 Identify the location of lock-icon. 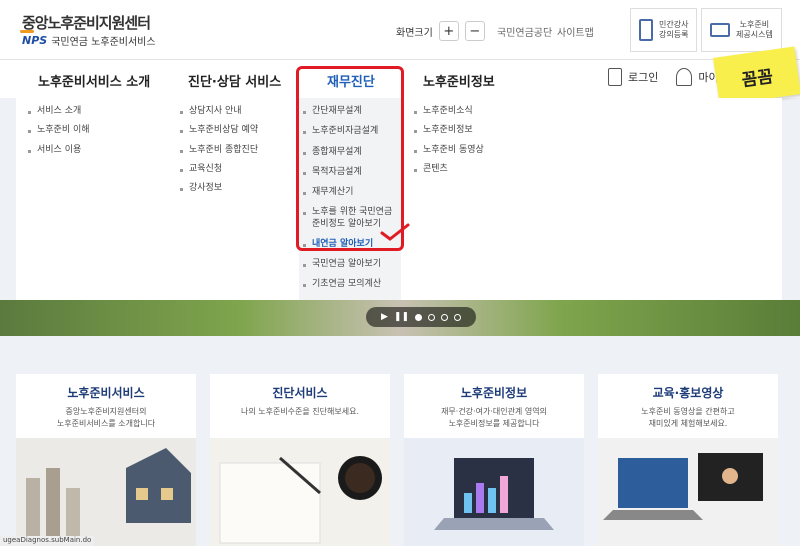
(615, 77).